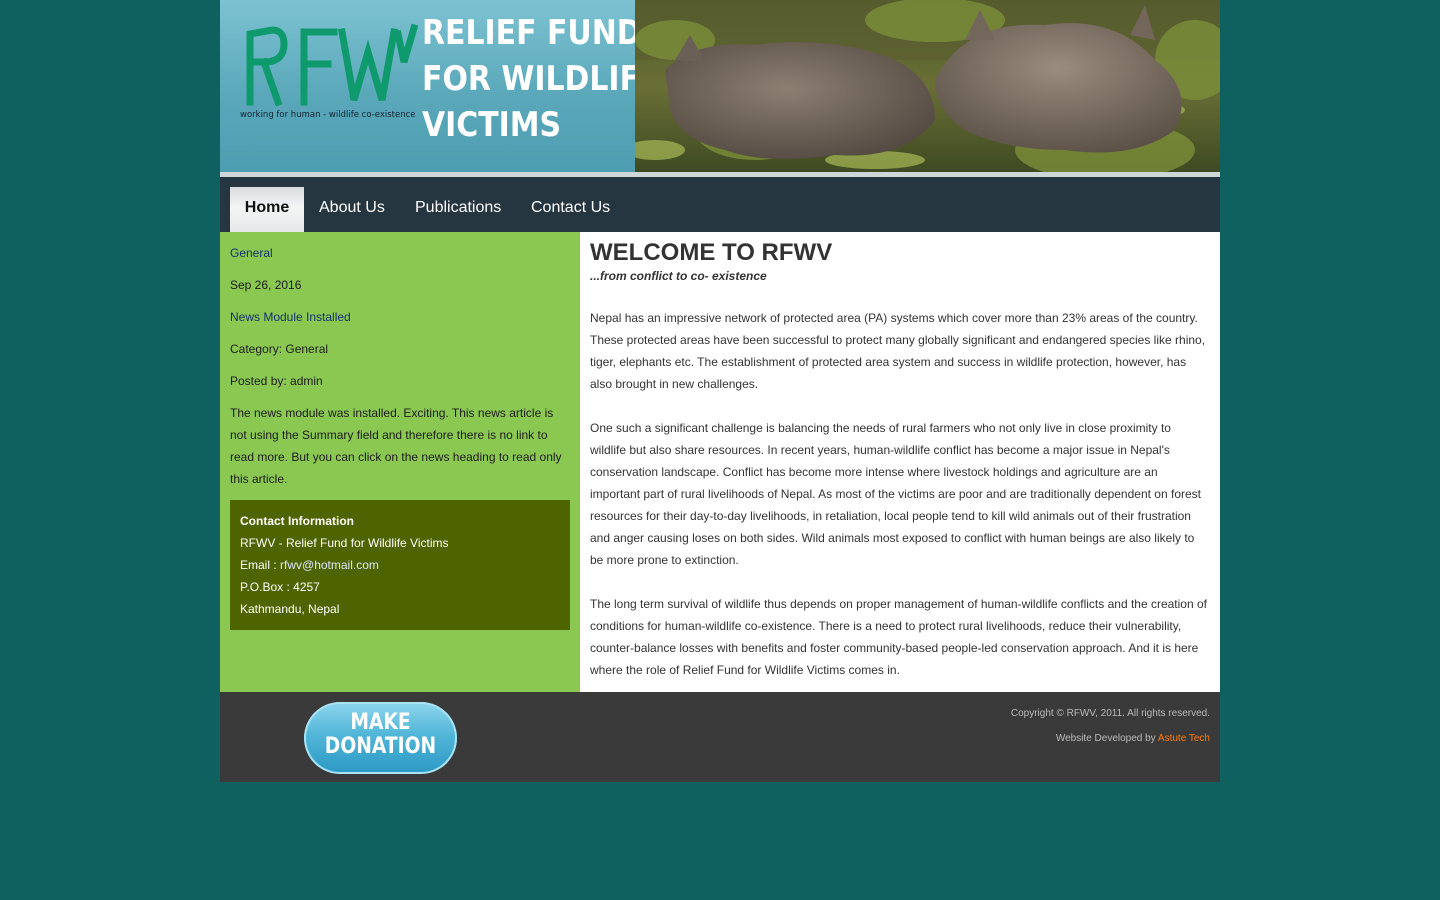 This screenshot has width=1440, height=900. I want to click on make-donation-button: MAKE DONATION, so click(380, 738).